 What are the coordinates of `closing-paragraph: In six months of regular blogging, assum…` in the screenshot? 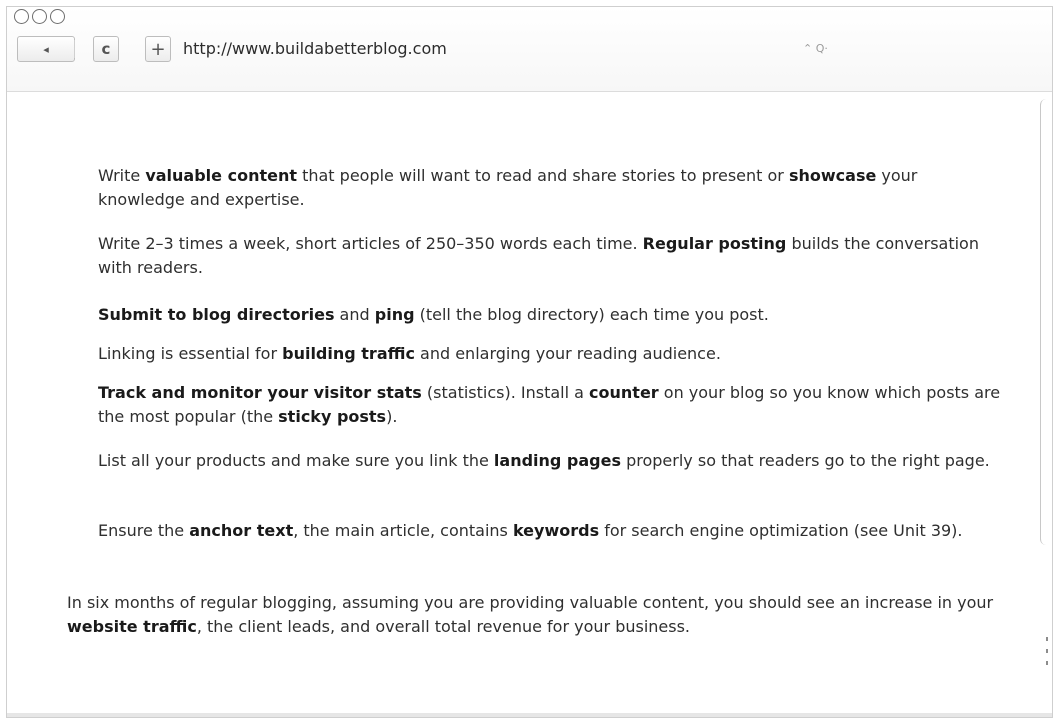 It's located at (532, 615).